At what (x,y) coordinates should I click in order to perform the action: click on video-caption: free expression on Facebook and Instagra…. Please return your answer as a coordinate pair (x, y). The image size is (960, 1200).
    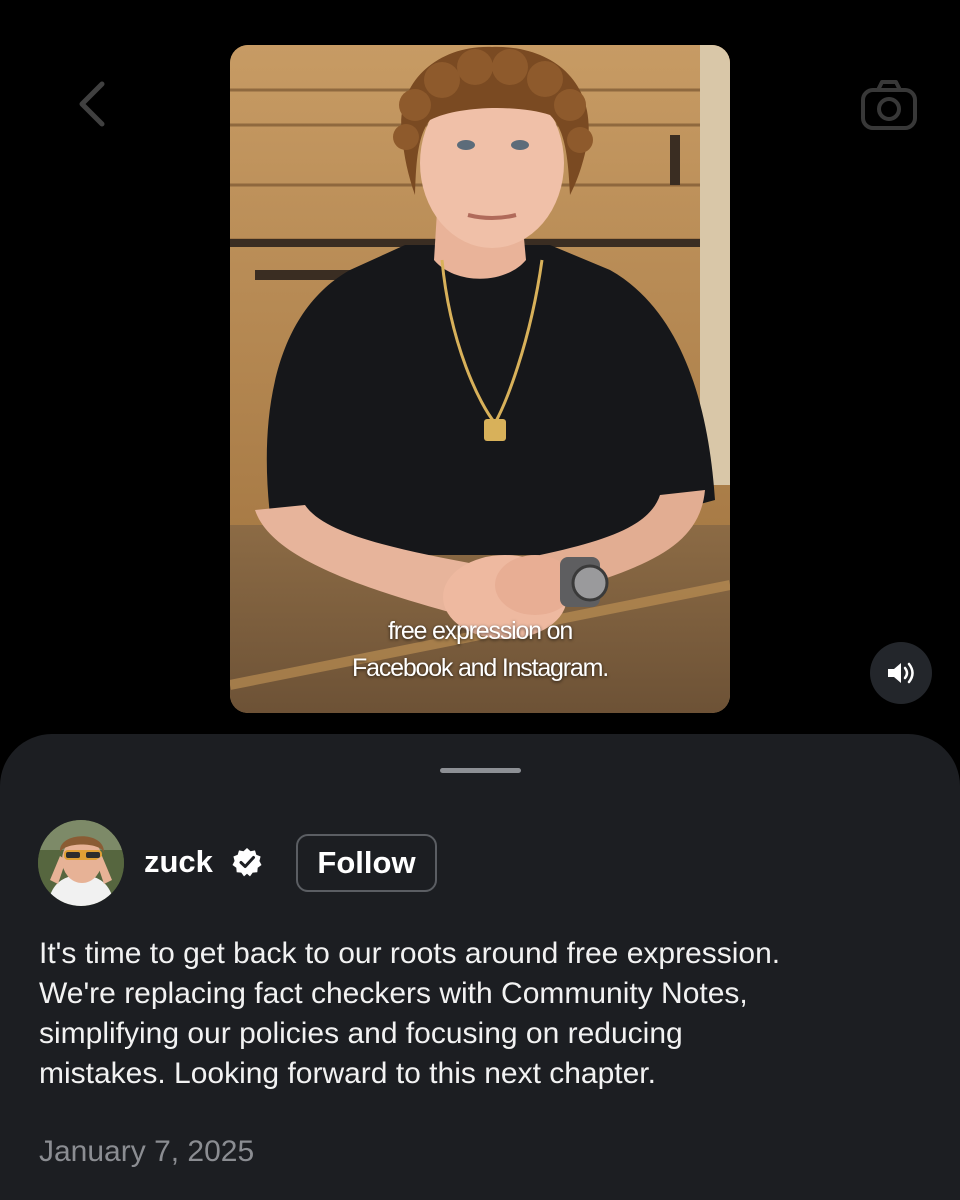
    Looking at the image, I should click on (480, 650).